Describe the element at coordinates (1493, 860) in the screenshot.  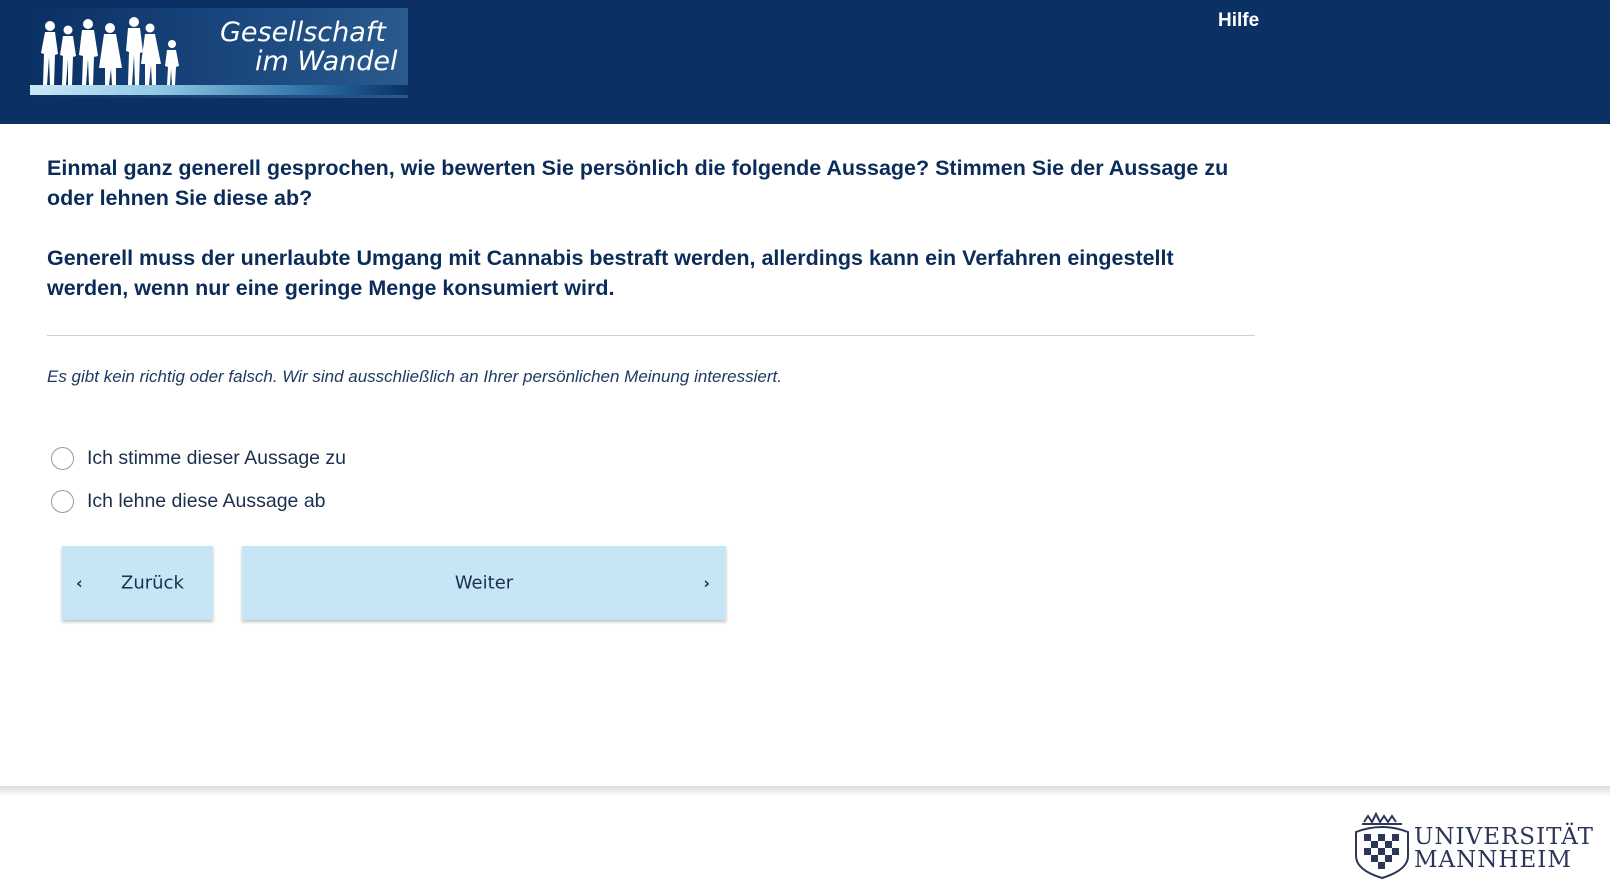
I see `university-line-2: MANNHEIM` at that location.